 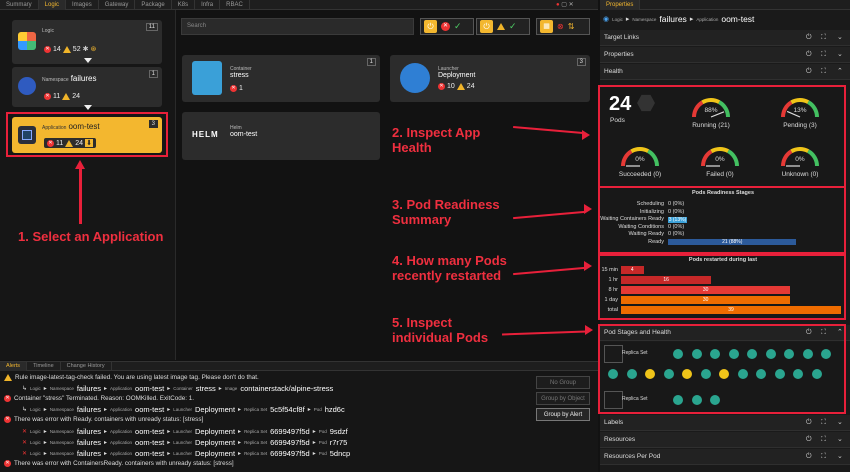 I want to click on node-stats: ✕ 10 24, so click(x=456, y=86).